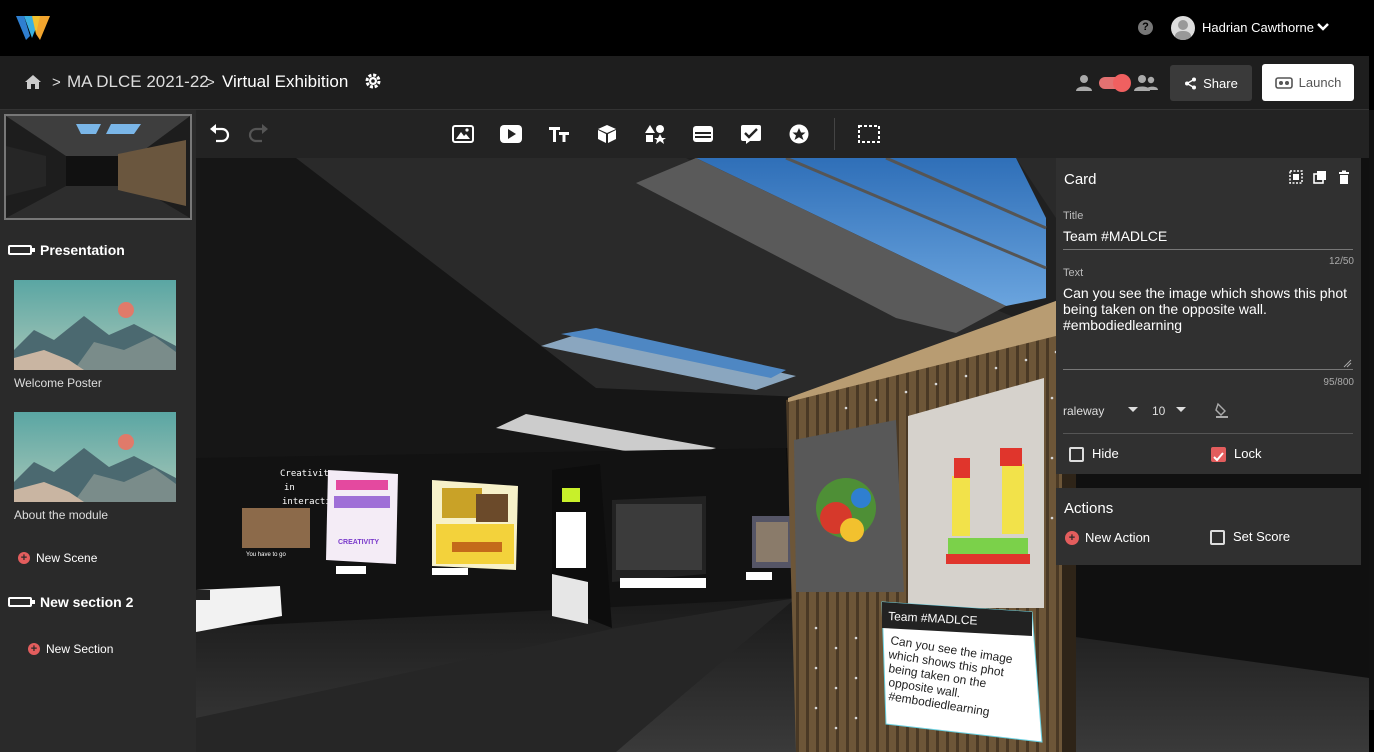  Describe the element at coordinates (1158, 411) in the screenshot. I see `font-size-select: 10` at that location.